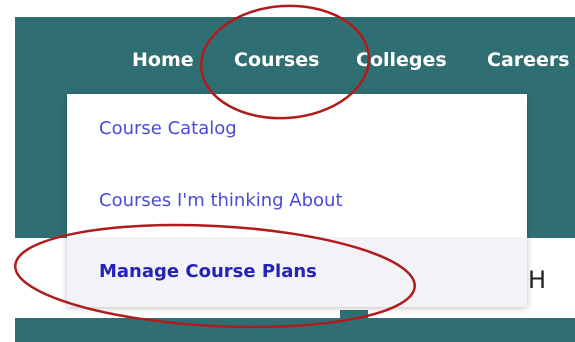  Describe the element at coordinates (208, 271) in the screenshot. I see `menu-item-label: Manage Course Plans` at that location.